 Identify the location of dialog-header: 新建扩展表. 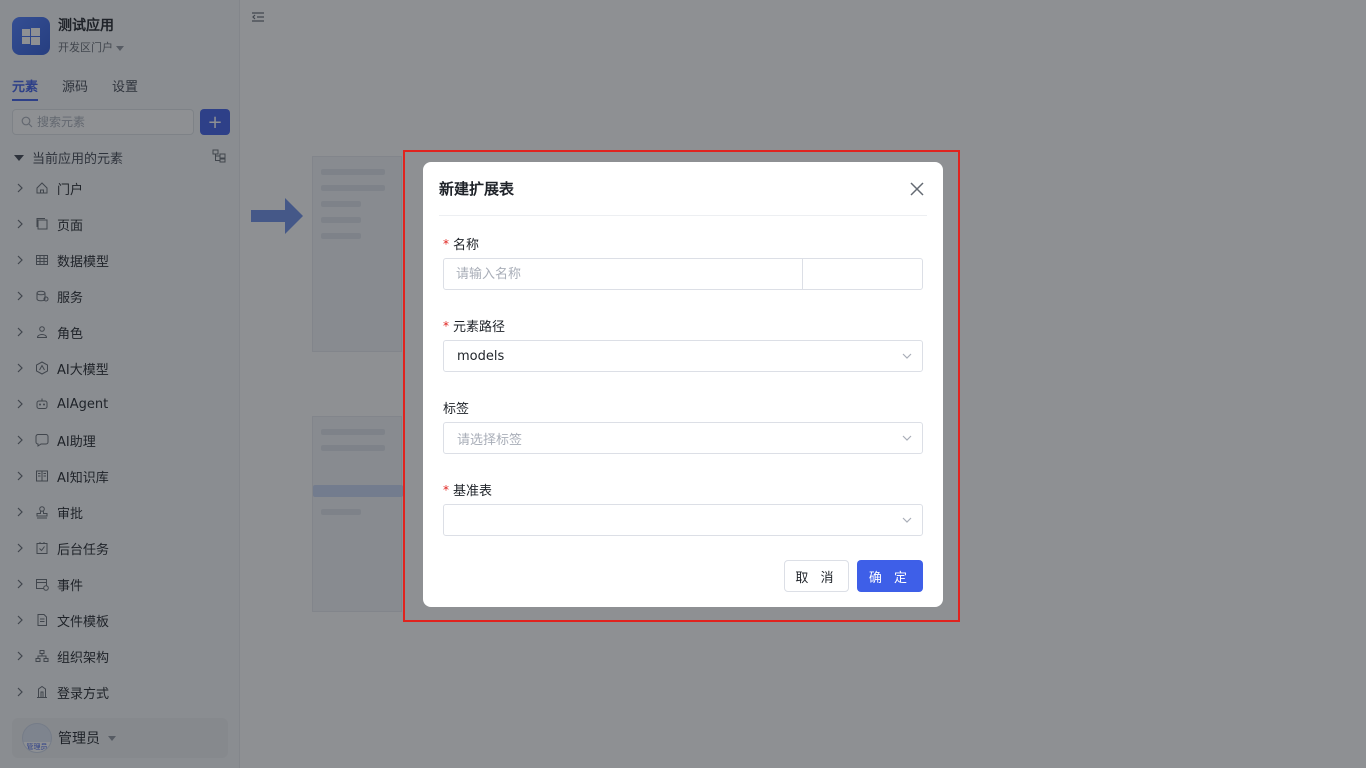
(683, 189).